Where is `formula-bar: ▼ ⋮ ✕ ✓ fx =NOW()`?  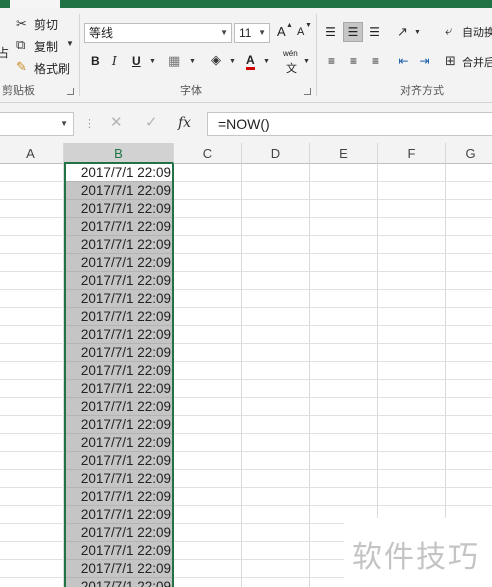 formula-bar: ▼ ⋮ ✕ ✓ fx =NOW() is located at coordinates (246, 123).